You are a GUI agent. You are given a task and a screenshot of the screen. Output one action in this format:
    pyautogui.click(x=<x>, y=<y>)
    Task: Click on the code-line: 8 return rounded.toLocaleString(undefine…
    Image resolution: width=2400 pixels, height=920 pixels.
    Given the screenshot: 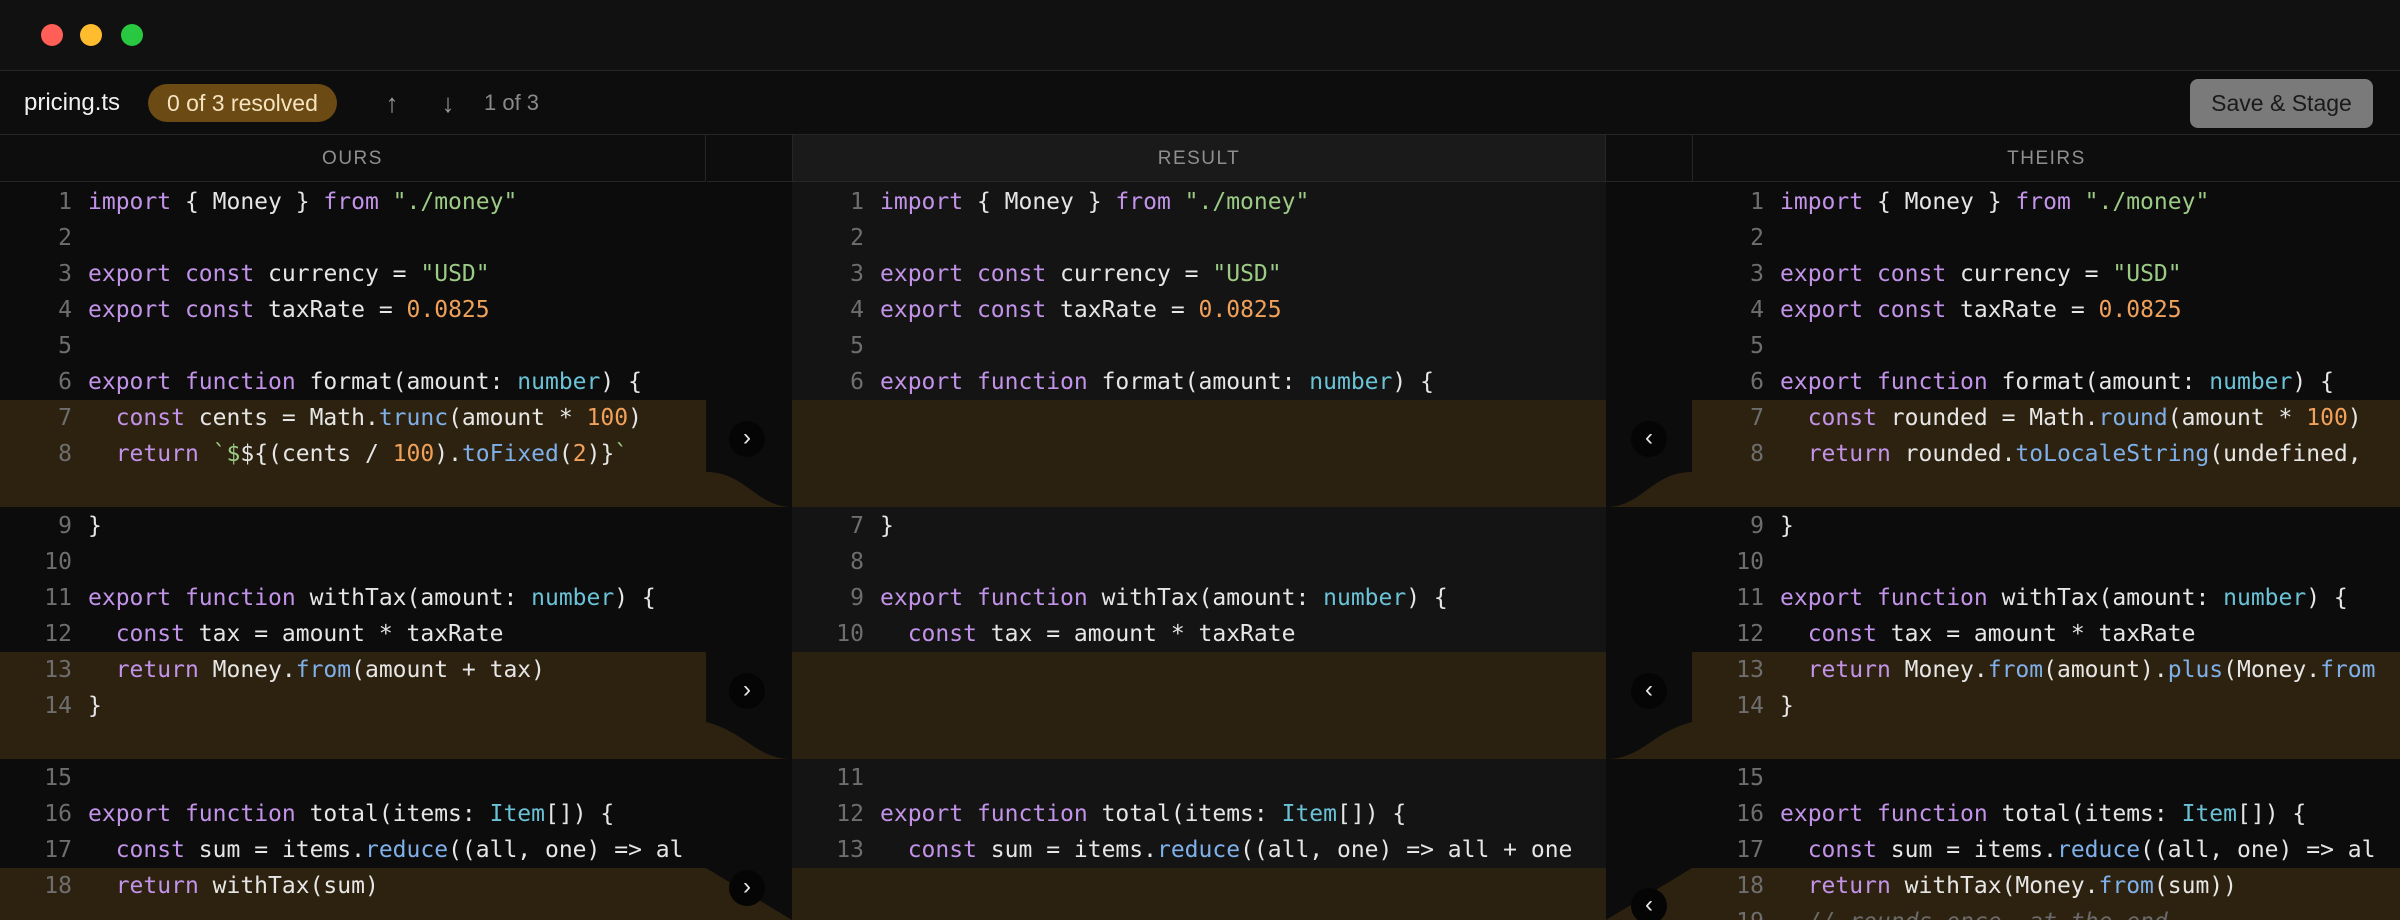 What is the action you would take?
    pyautogui.click(x=2046, y=454)
    